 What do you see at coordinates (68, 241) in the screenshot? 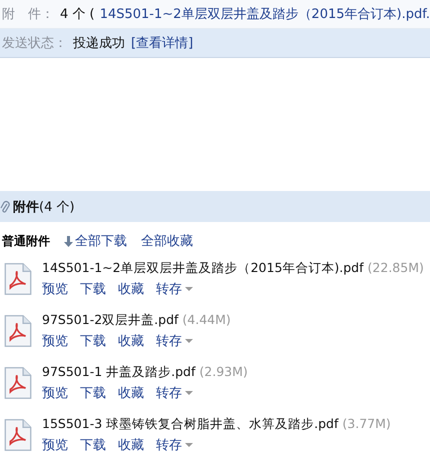
I see `download-icon` at bounding box center [68, 241].